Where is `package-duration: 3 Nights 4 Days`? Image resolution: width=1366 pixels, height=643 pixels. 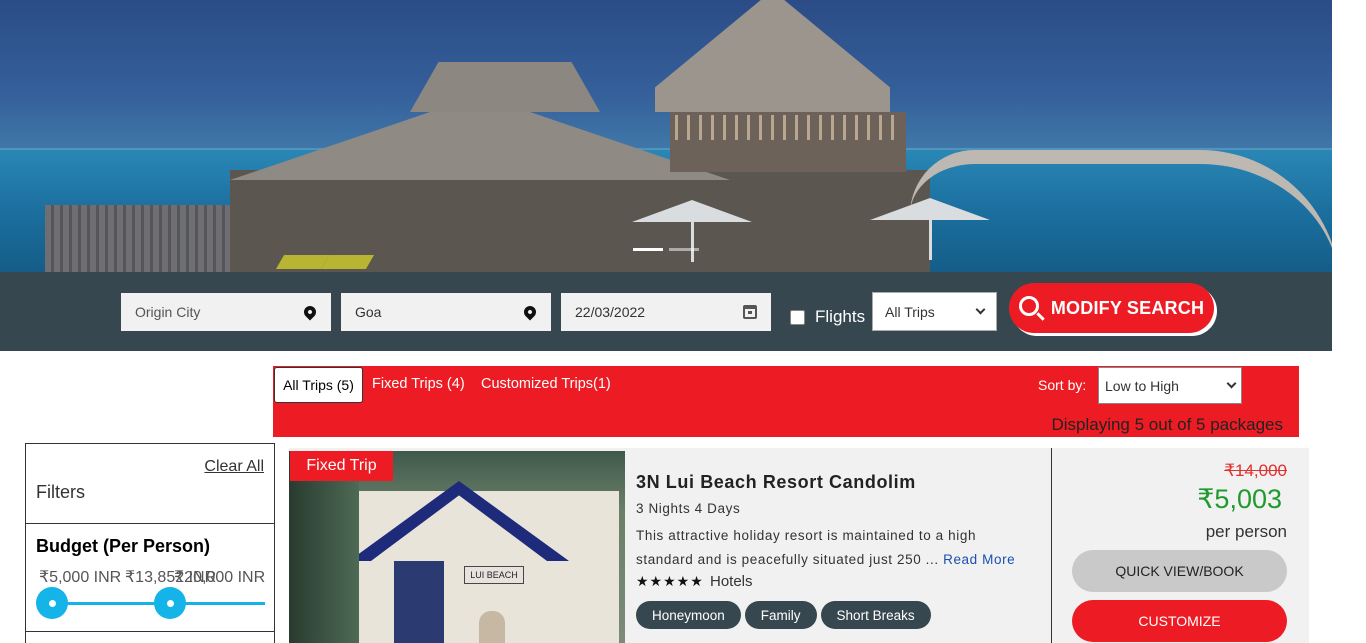 package-duration: 3 Nights 4 Days is located at coordinates (688, 508).